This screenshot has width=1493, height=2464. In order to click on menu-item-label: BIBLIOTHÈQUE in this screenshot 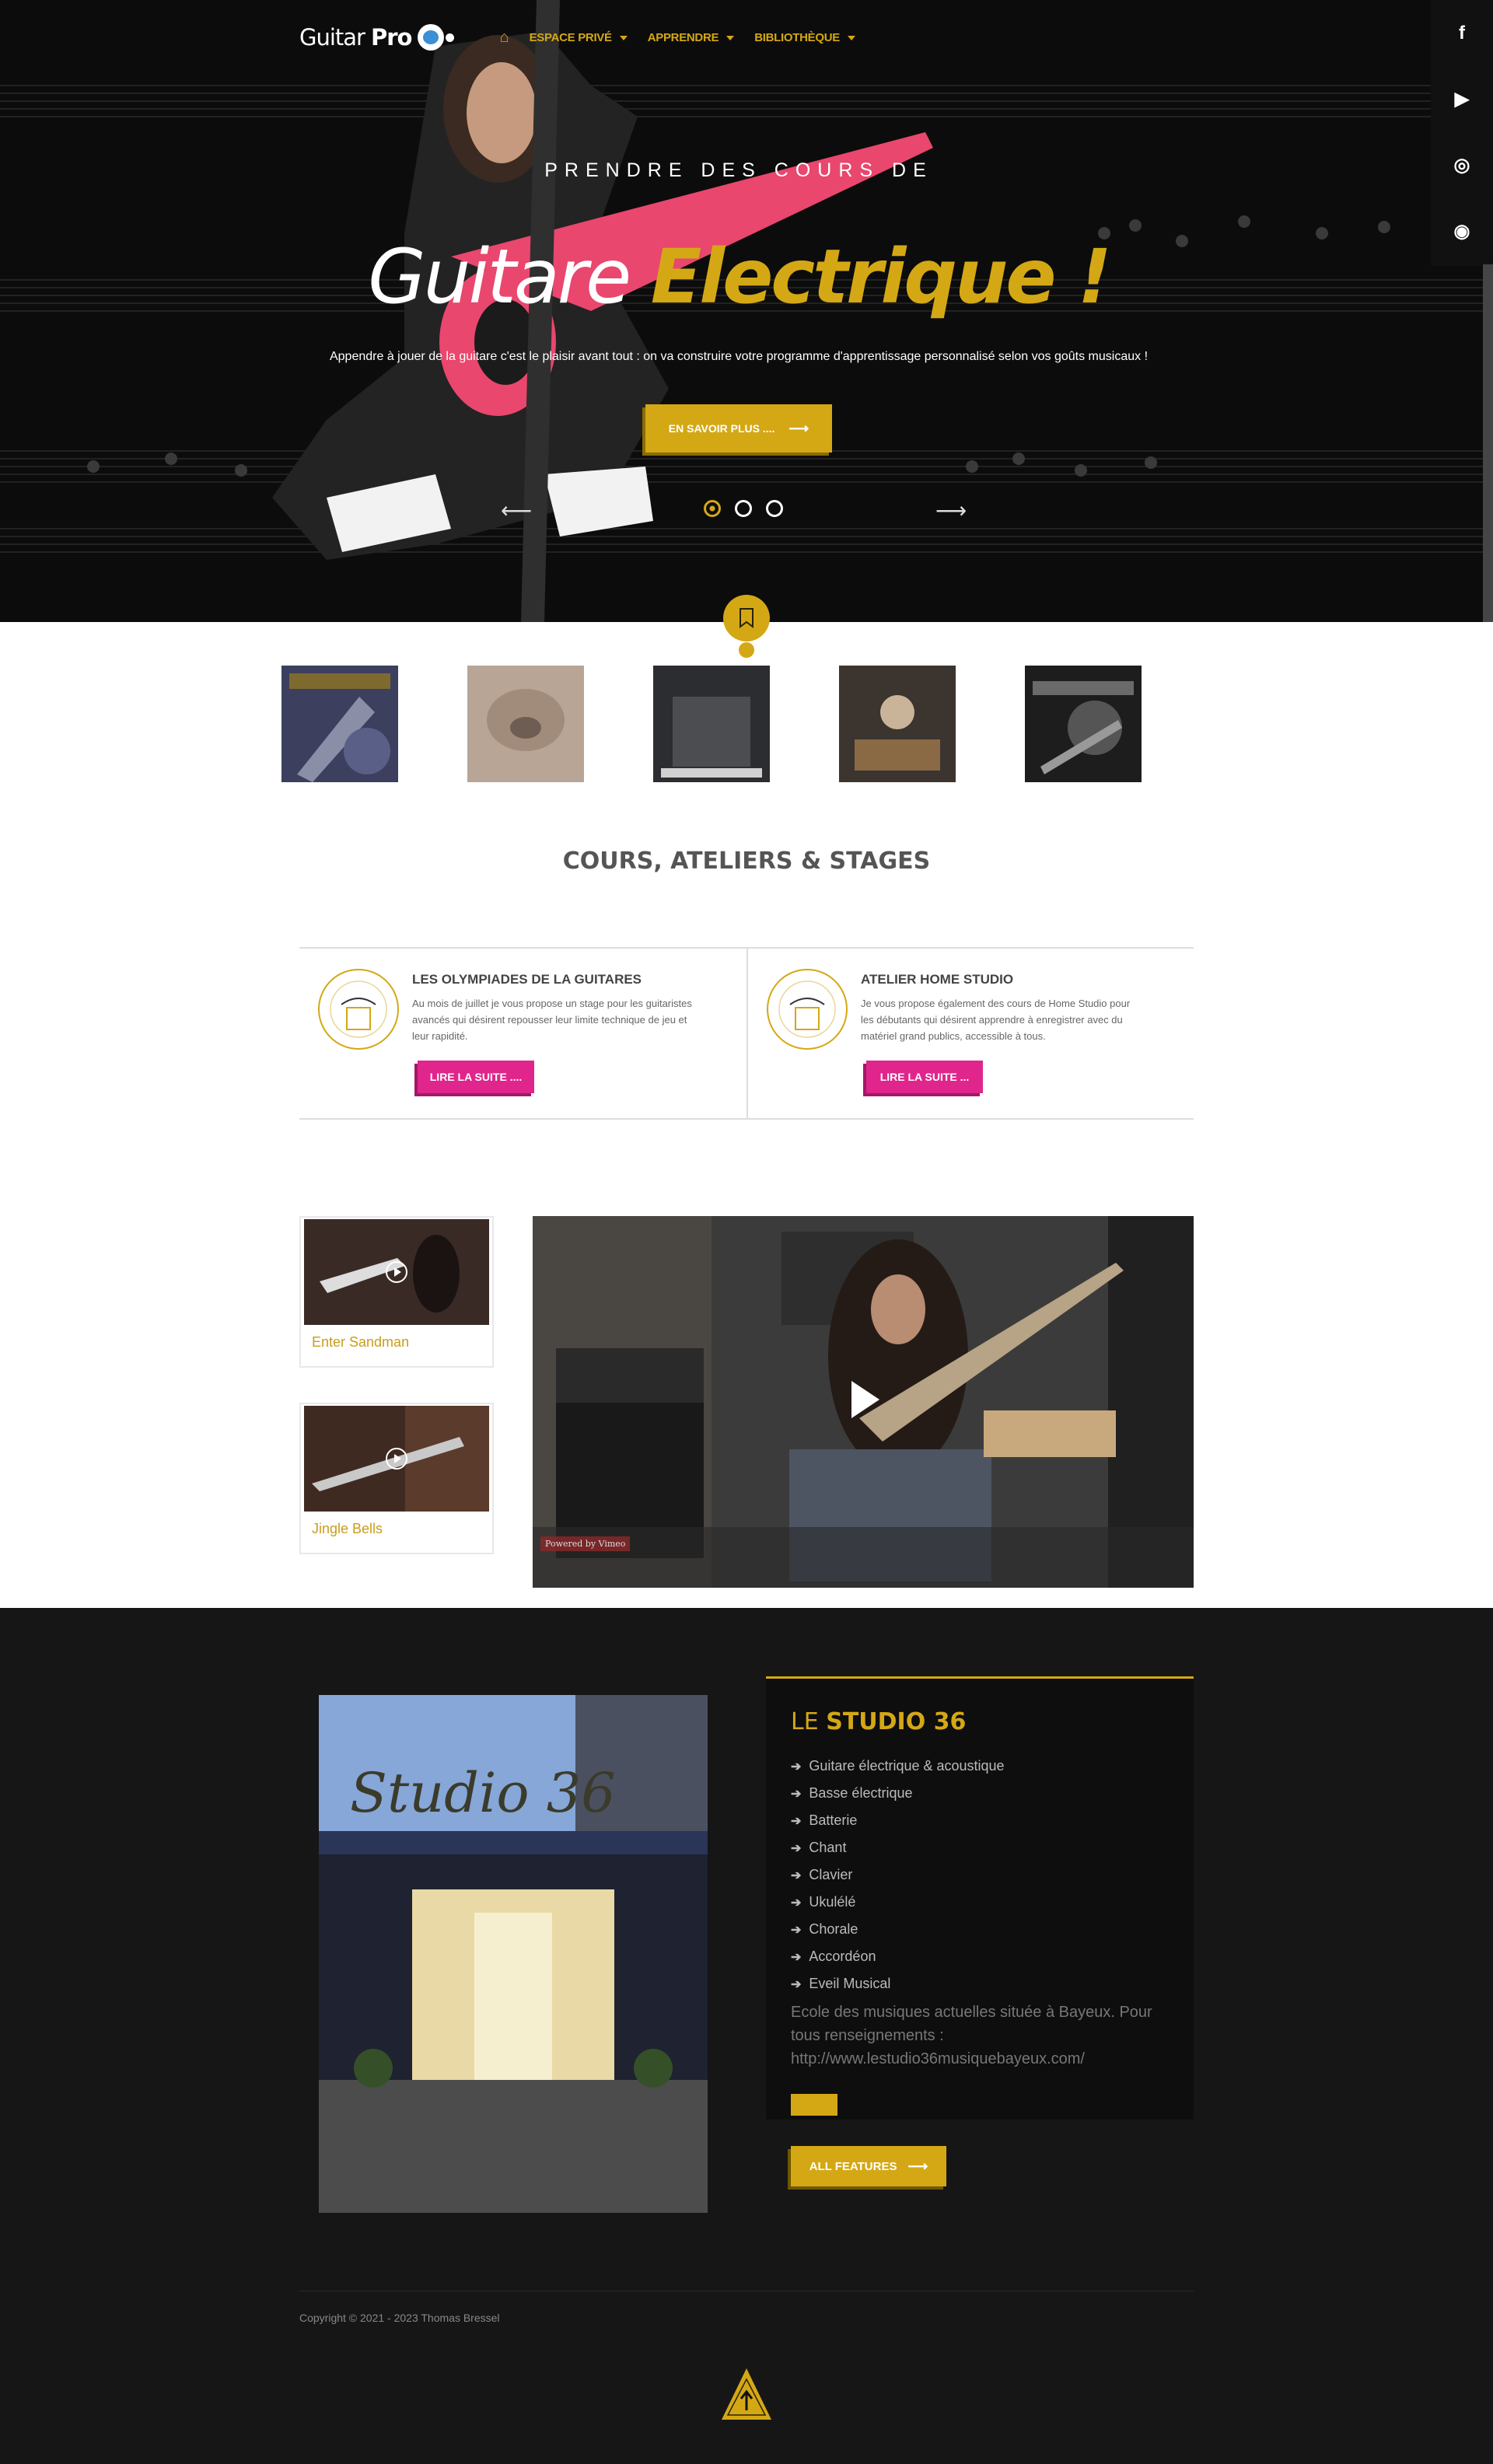, I will do `click(797, 37)`.